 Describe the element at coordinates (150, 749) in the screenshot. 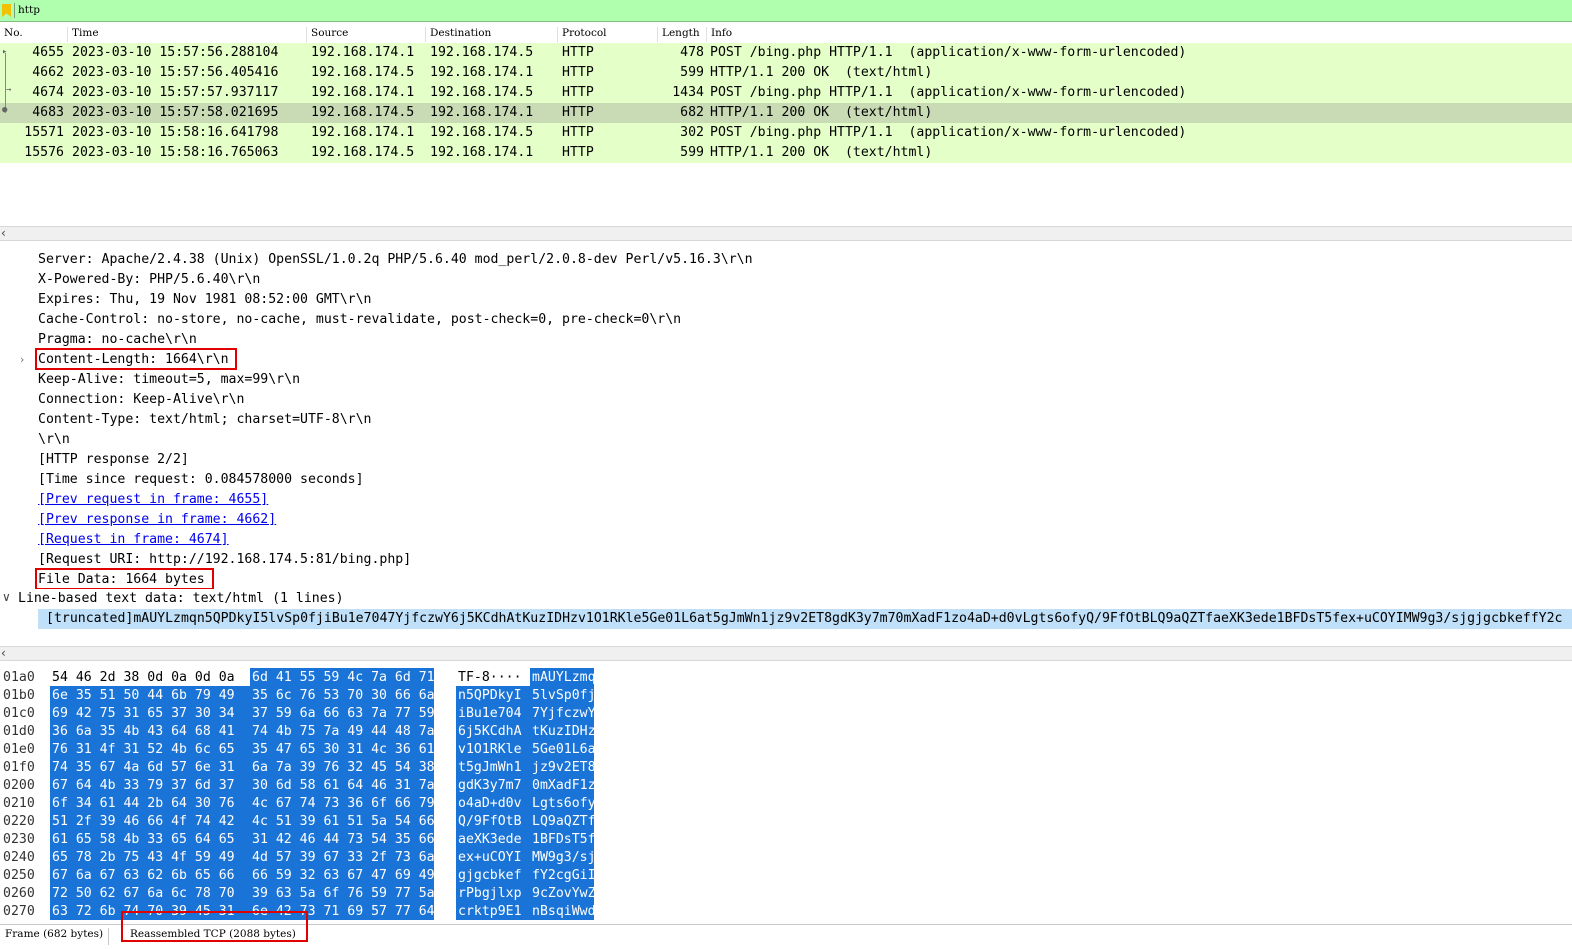

I see `hex-bytes-group-1: 76 31 4f 31 52 4b 6c 65` at that location.